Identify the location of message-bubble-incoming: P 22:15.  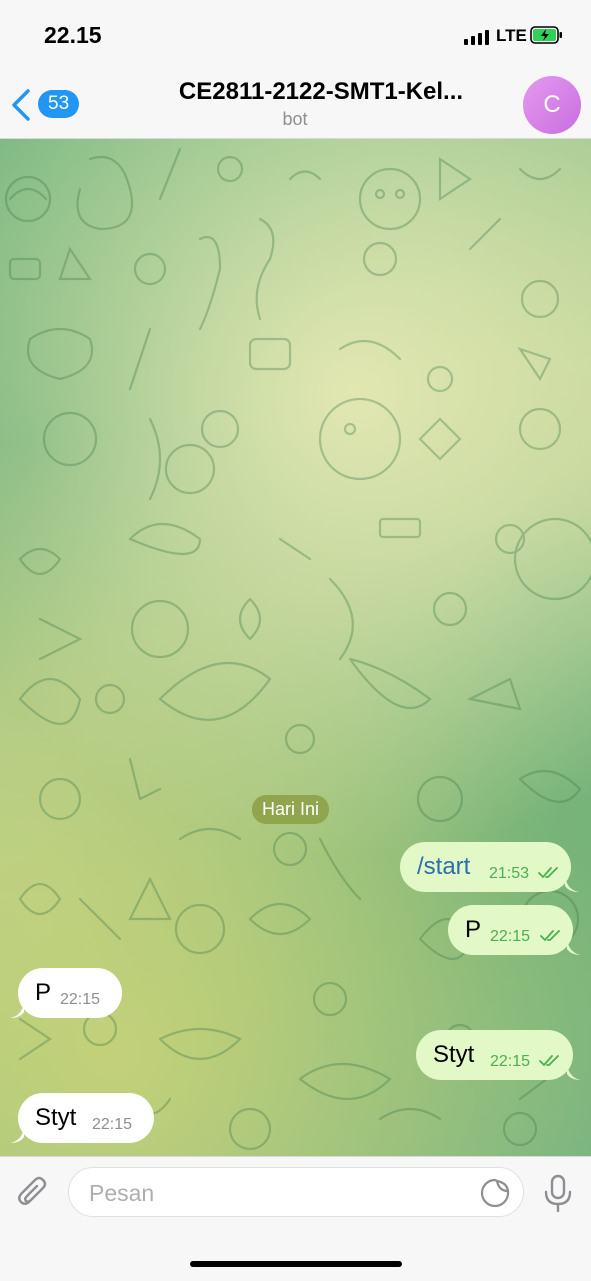
(66, 993).